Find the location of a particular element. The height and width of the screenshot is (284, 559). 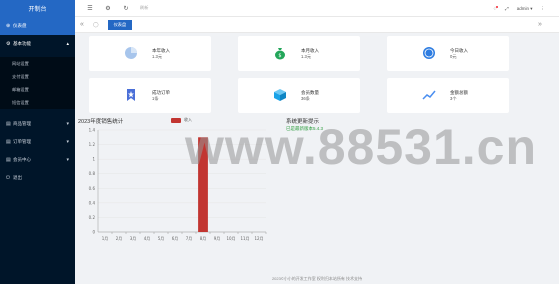

stat-card-text: 会员数量 36条 is located at coordinates (310, 96).